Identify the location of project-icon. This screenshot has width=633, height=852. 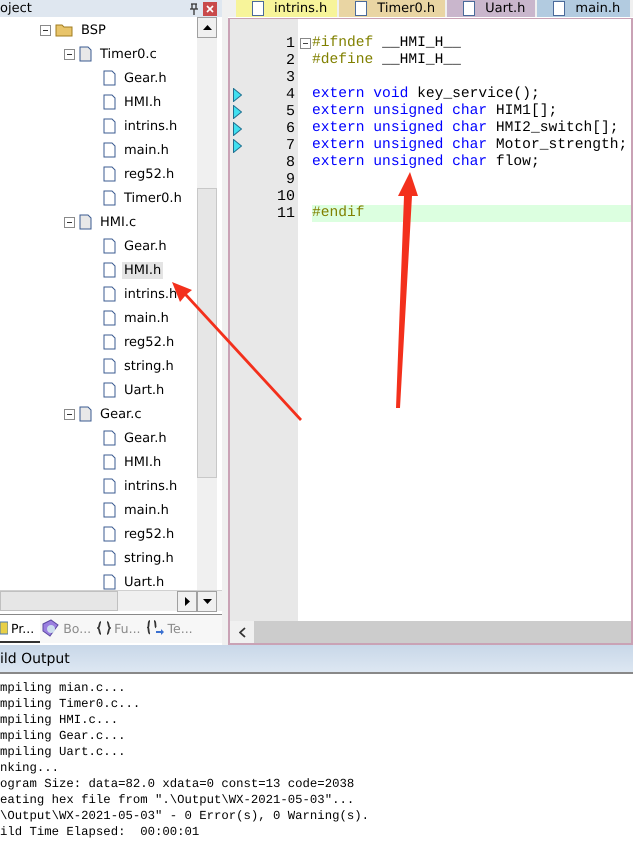
(4, 628).